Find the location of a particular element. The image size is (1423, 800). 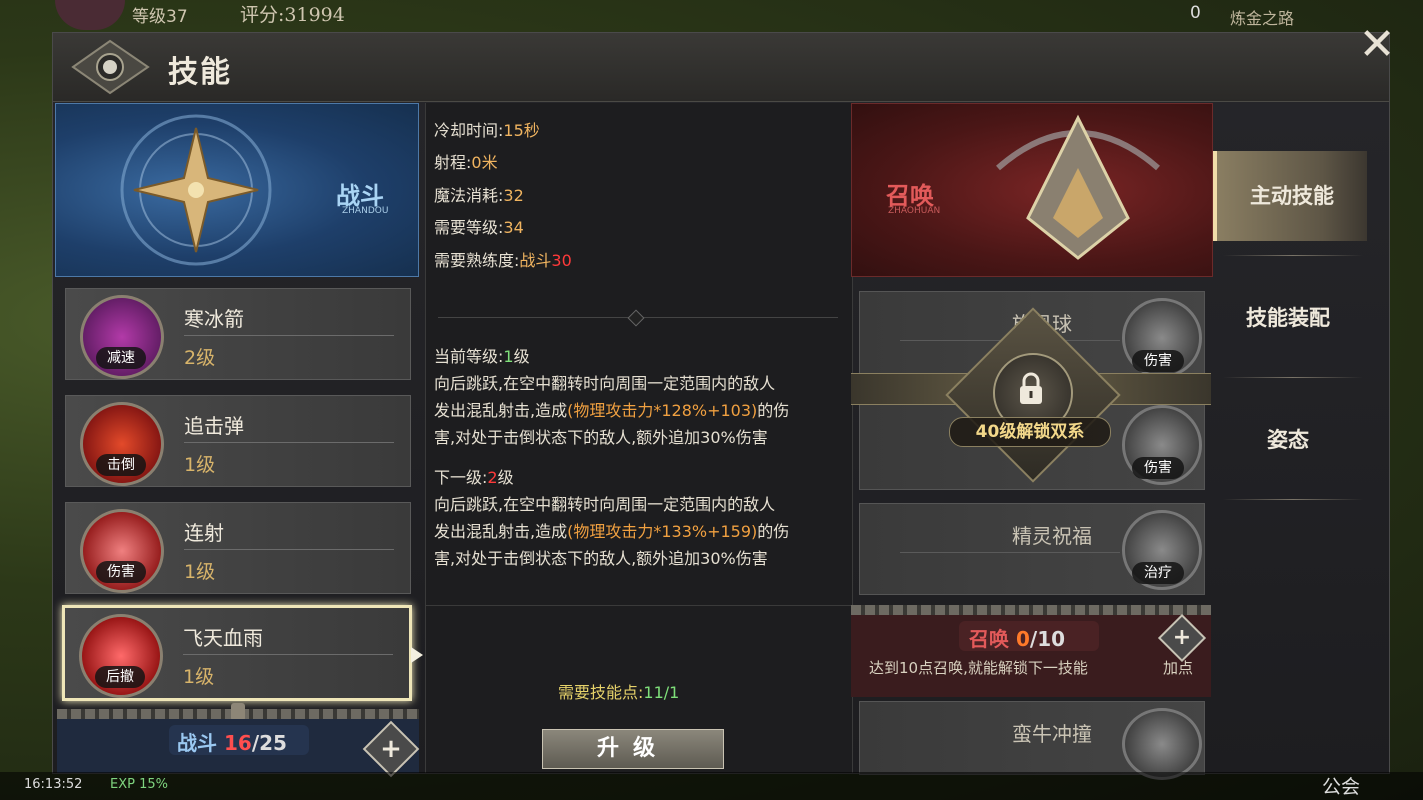

current-desc-text: 的伤 is located at coordinates (773, 410).